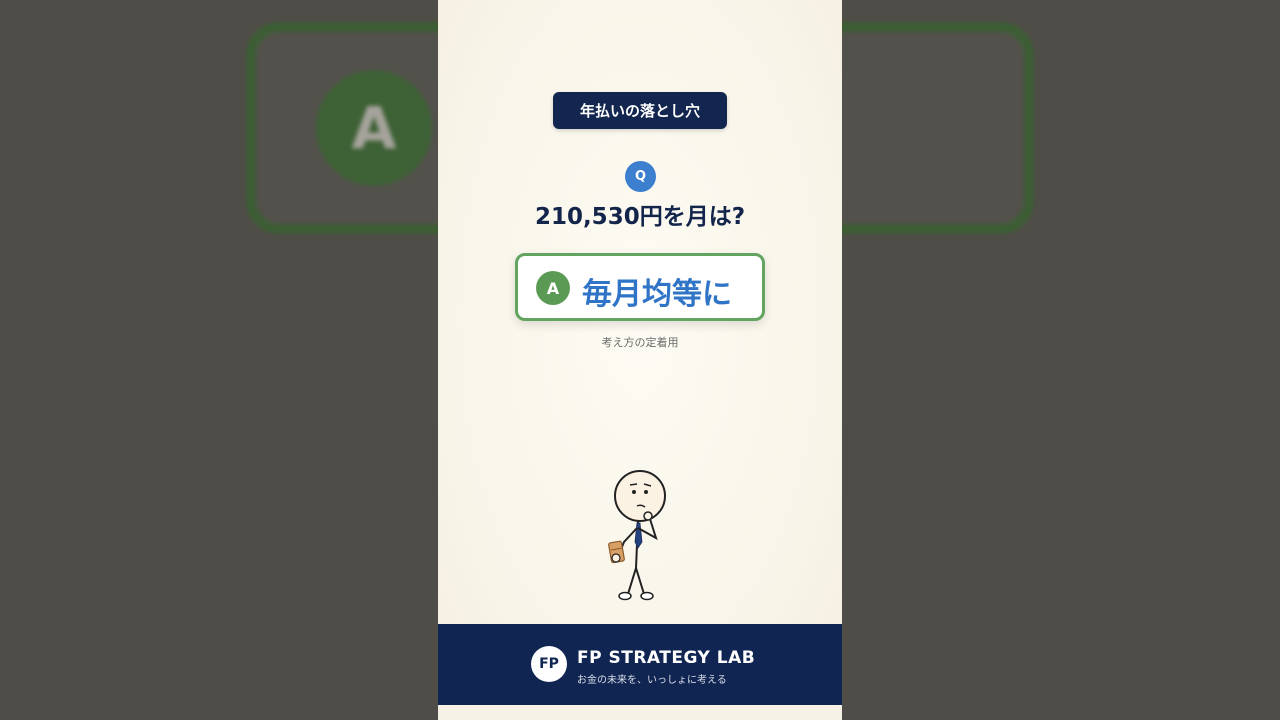  I want to click on question-badge: Q, so click(640, 176).